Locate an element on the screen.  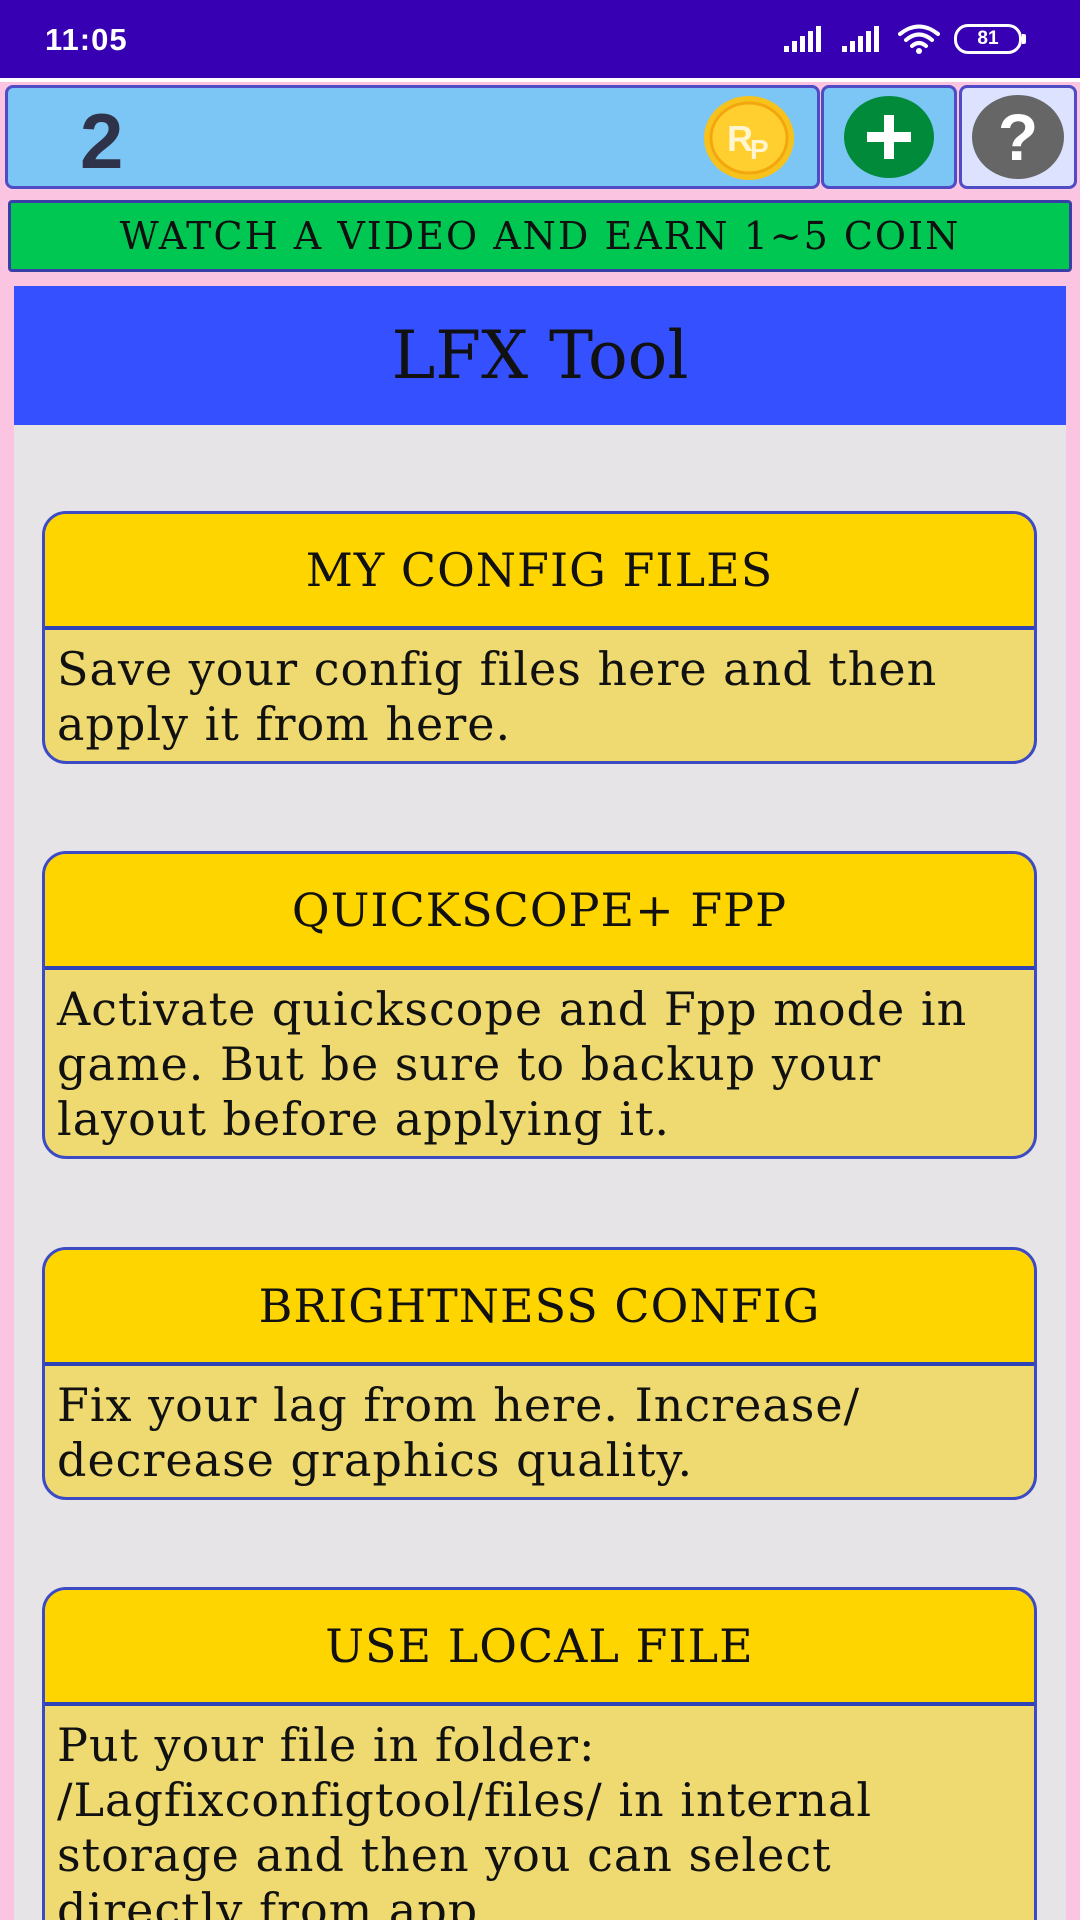
add-coins-button is located at coordinates (889, 137).